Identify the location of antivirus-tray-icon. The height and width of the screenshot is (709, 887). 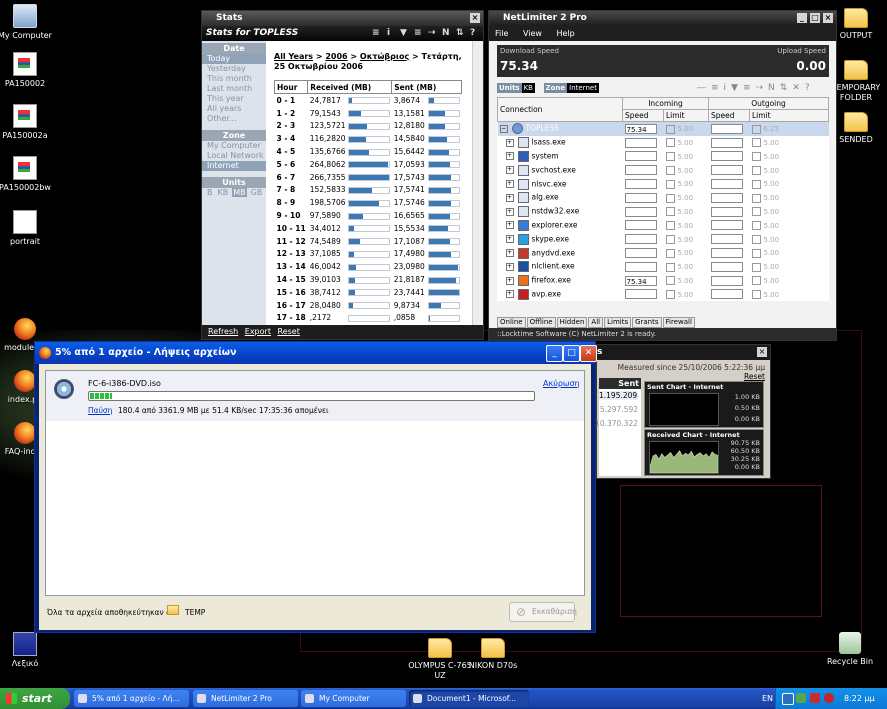
(815, 698).